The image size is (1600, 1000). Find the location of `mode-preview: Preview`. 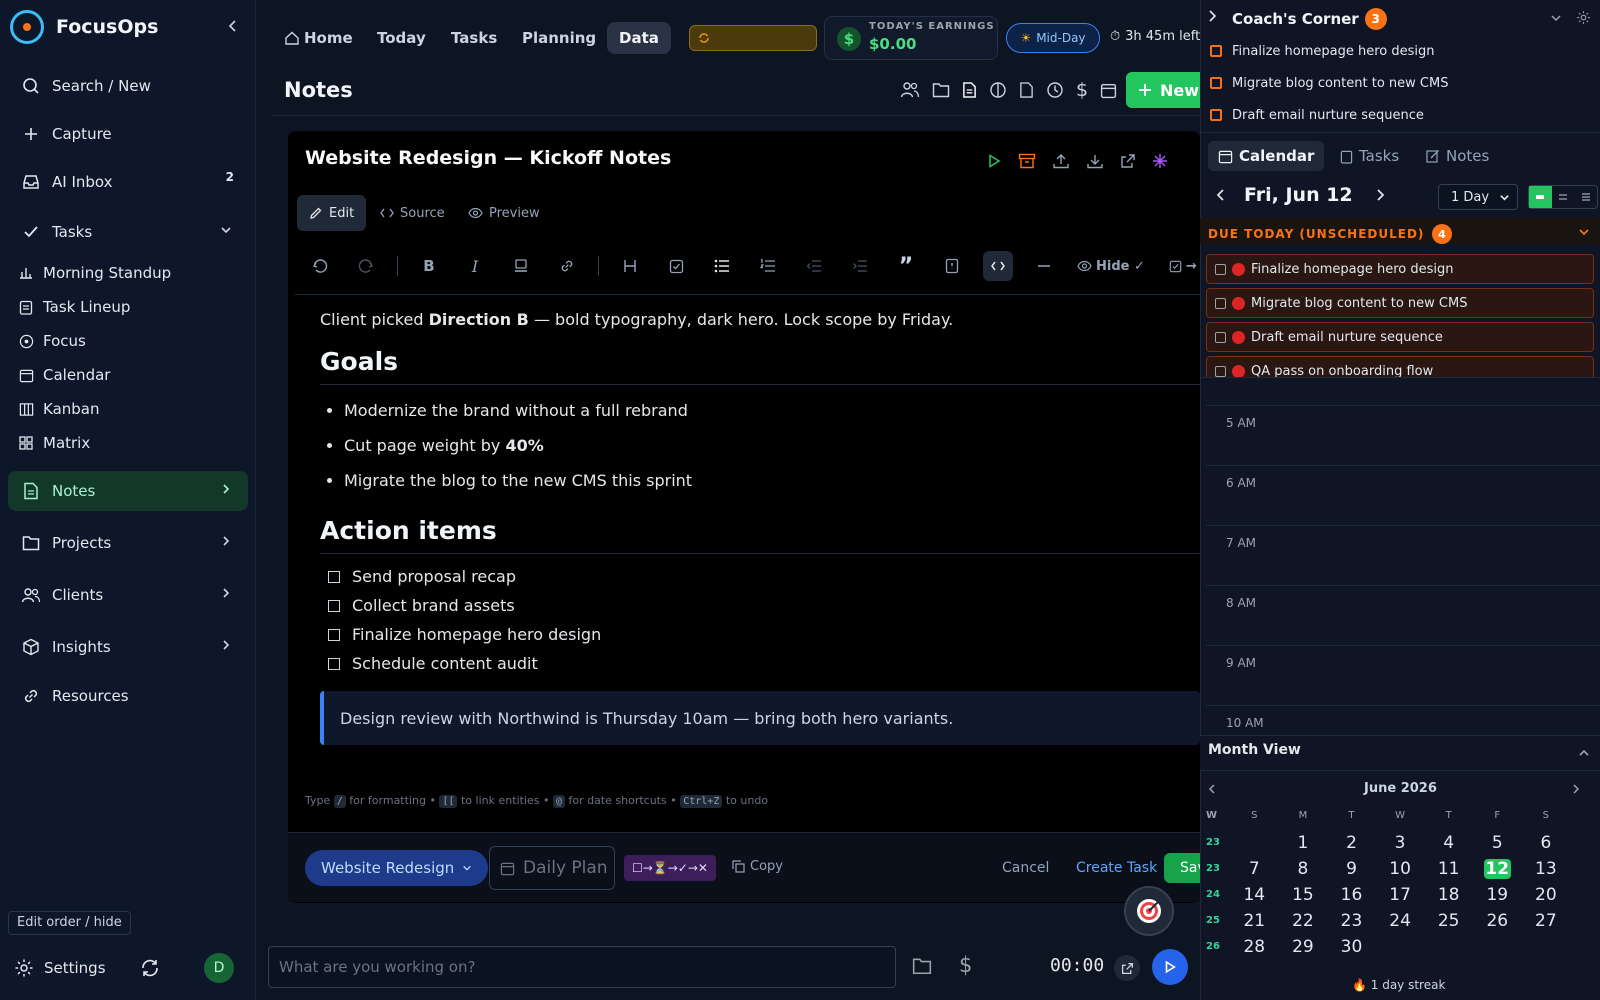

mode-preview: Preview is located at coordinates (504, 213).